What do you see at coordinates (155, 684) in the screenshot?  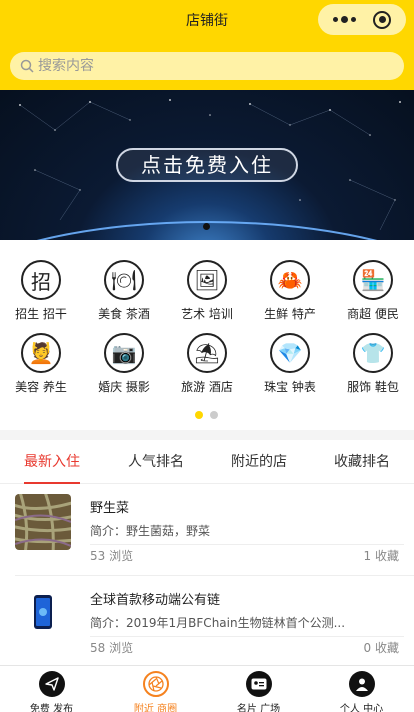 I see `aperture-icon` at bounding box center [155, 684].